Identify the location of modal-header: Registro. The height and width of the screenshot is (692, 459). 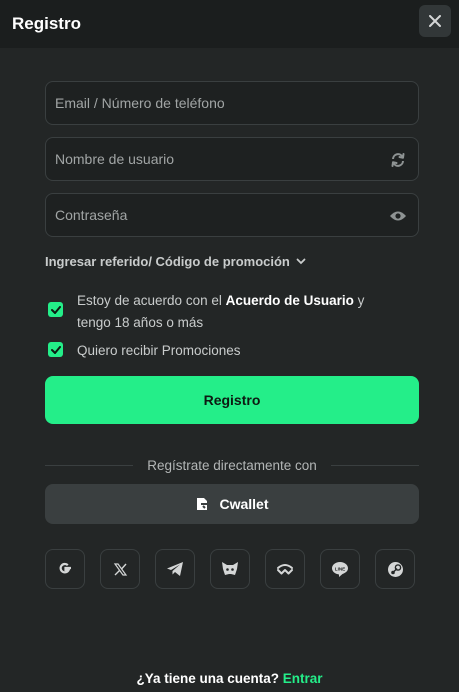
(229, 24).